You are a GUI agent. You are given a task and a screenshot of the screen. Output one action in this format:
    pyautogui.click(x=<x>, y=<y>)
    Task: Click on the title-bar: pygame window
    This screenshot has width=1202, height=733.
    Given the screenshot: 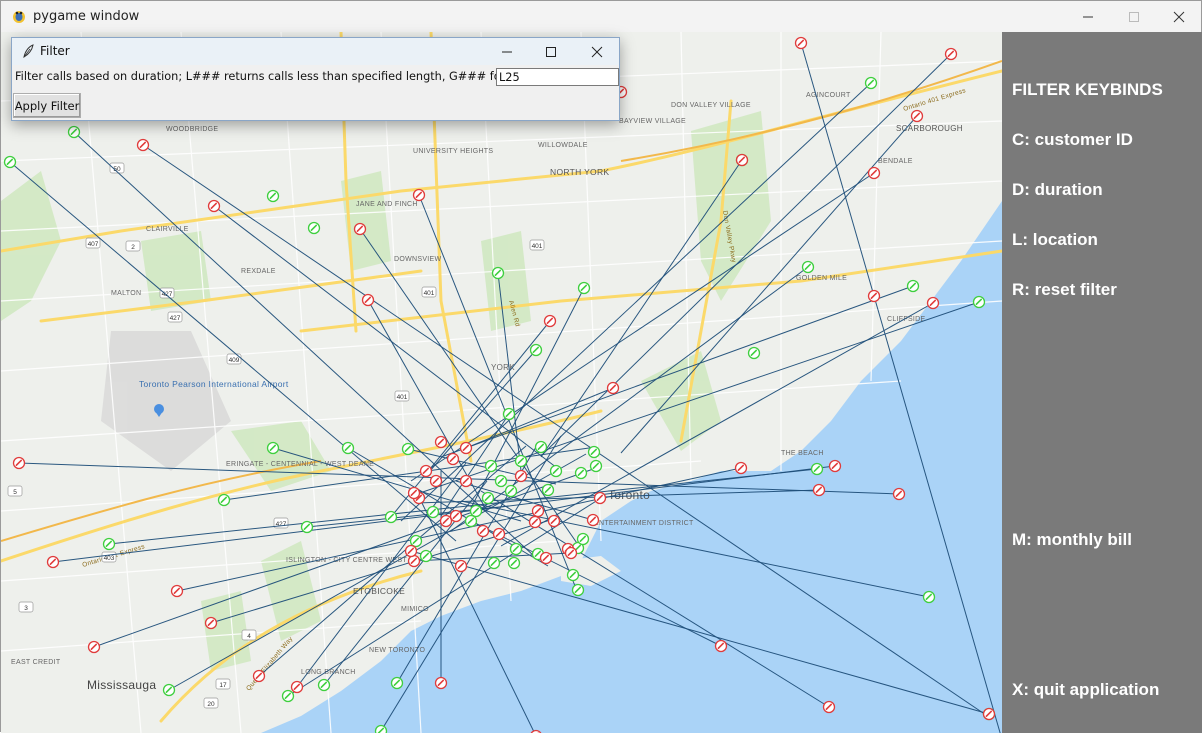 What is the action you would take?
    pyautogui.click(x=601, y=16)
    